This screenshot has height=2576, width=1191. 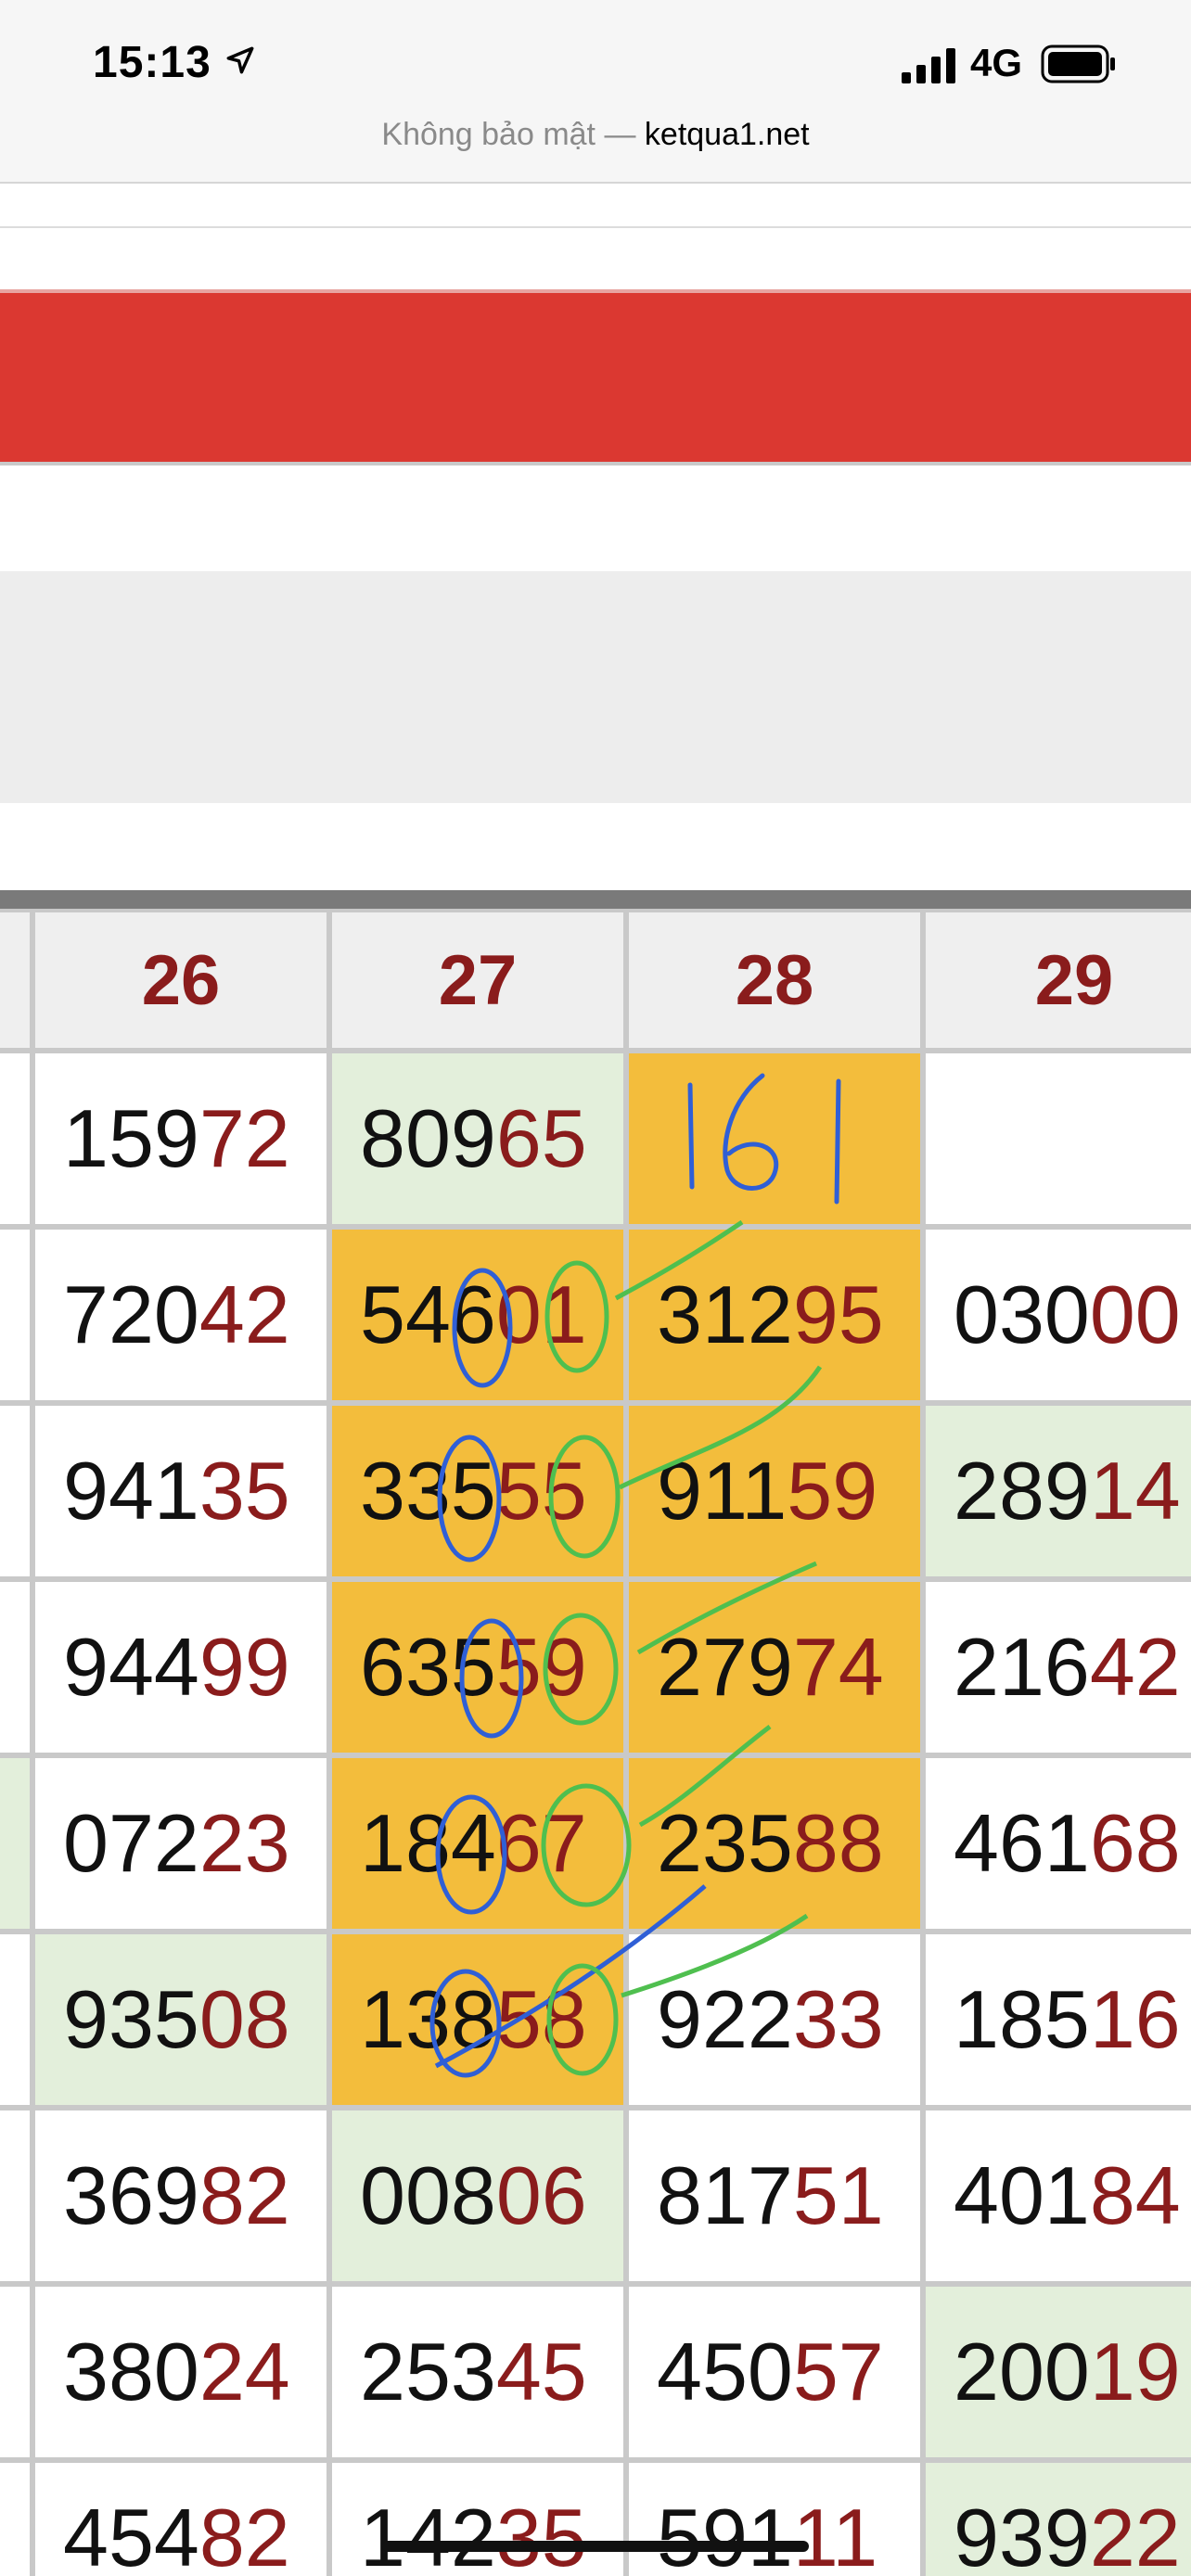 What do you see at coordinates (477, 1138) in the screenshot?
I see `table-cell: 809 65` at bounding box center [477, 1138].